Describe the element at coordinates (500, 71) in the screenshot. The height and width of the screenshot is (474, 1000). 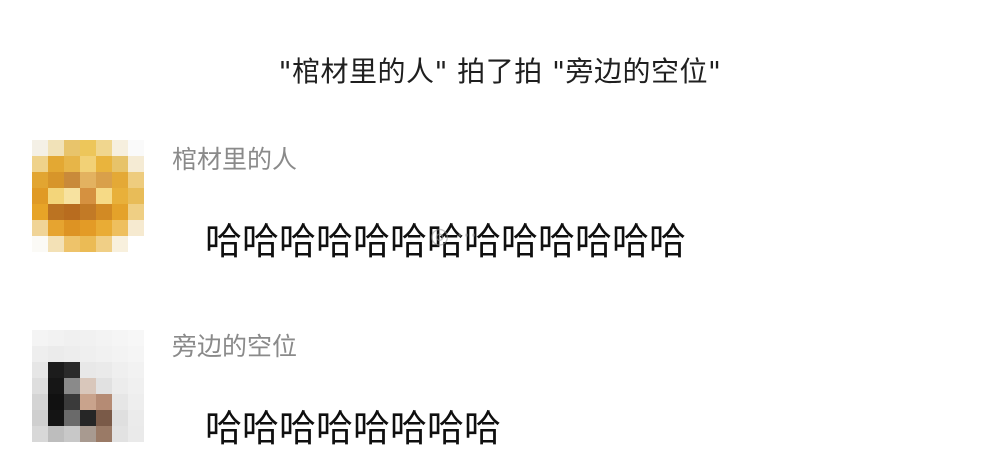
I see `pat-notification: "棺材里的人" 拍了拍 "旁边的空位"` at that location.